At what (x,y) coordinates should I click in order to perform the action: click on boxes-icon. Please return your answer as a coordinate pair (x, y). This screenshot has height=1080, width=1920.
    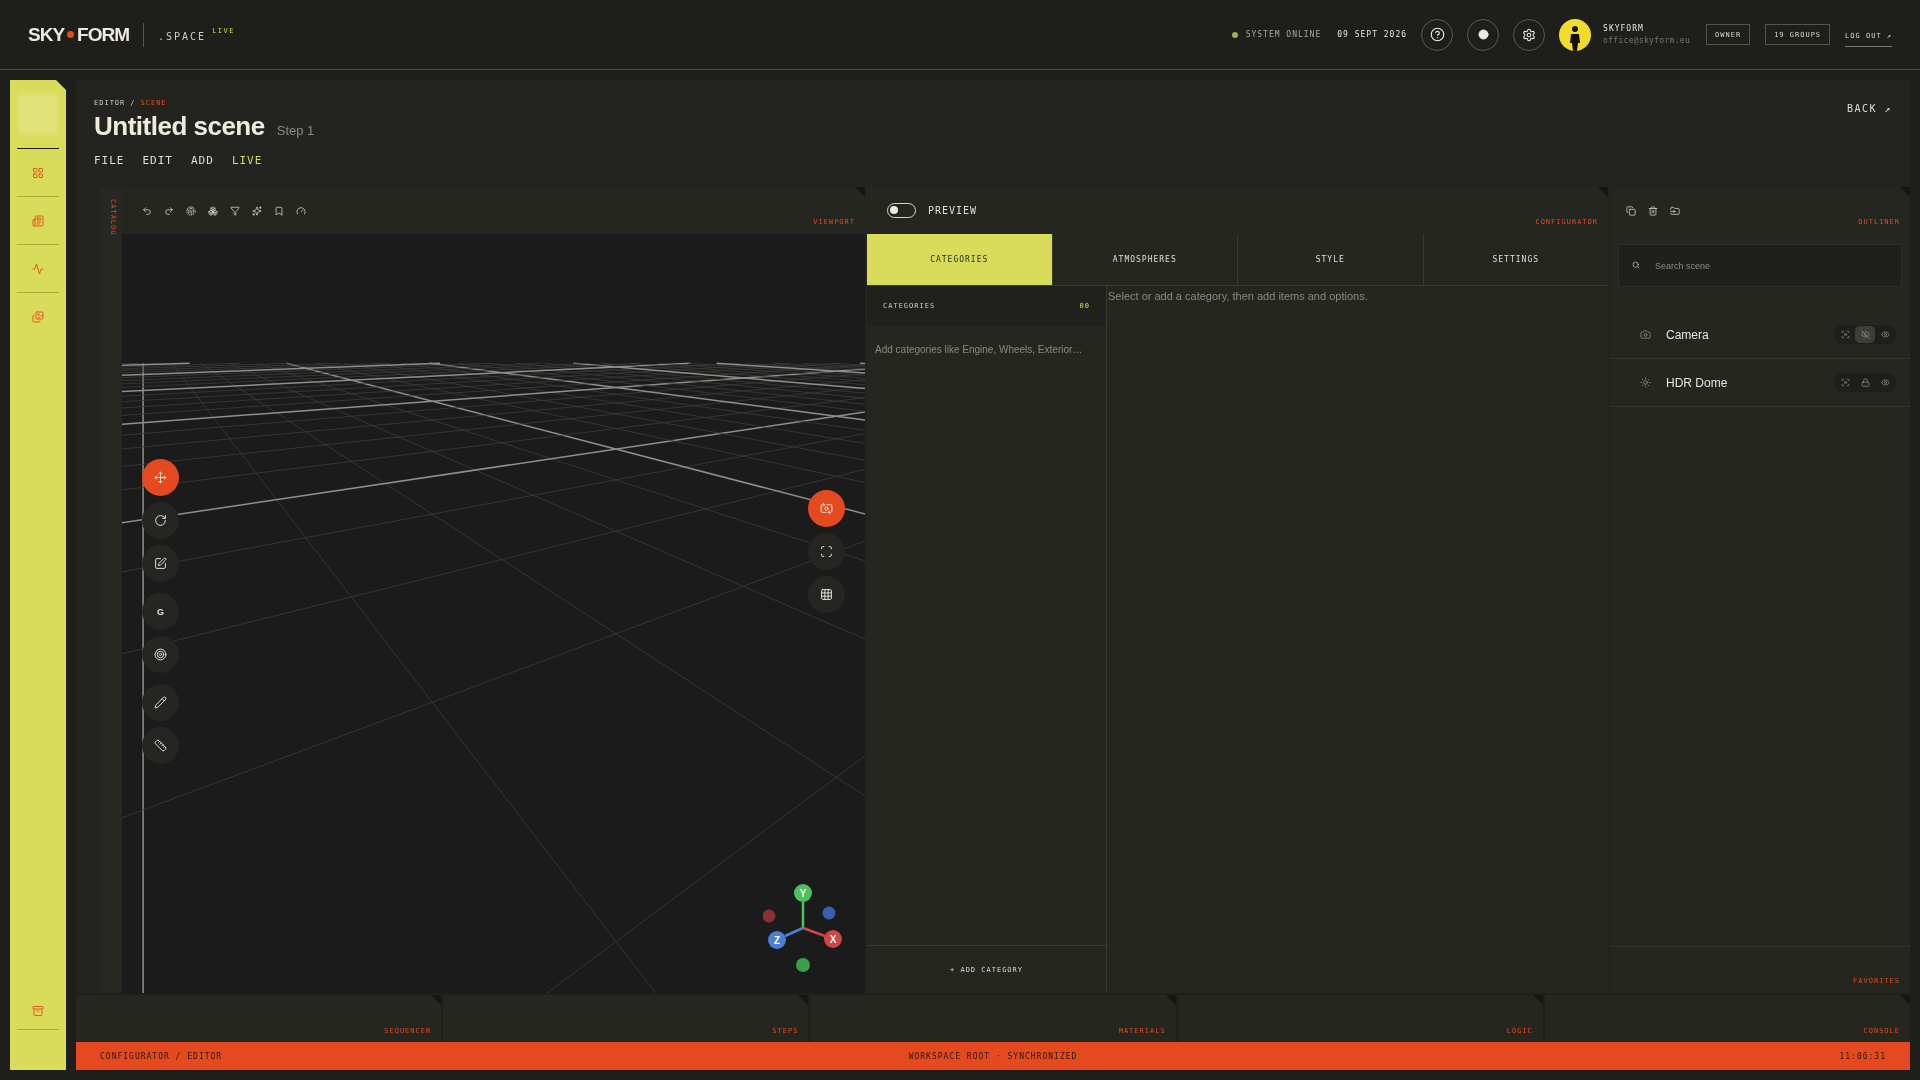
    Looking at the image, I should click on (213, 210).